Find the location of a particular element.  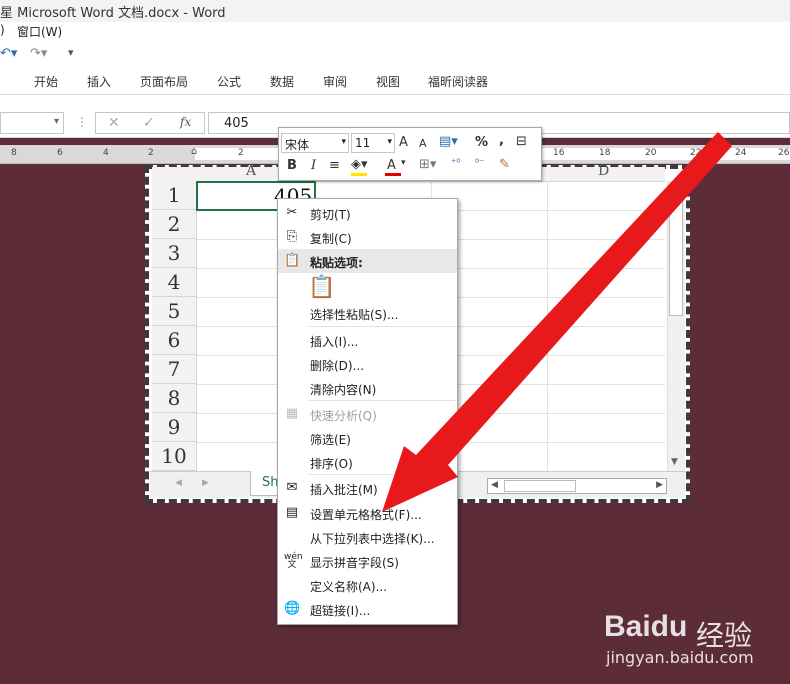

baidu-watermark: Baidu 经验 jingyan.baidu.com is located at coordinates (697, 642).